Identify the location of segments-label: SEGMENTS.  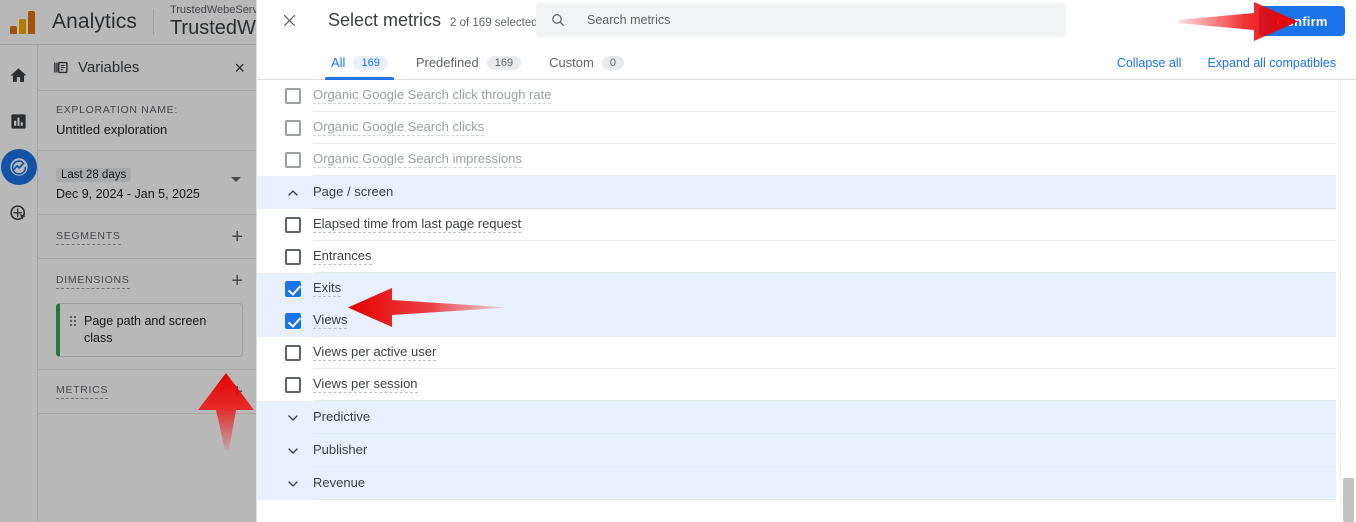
(88, 237).